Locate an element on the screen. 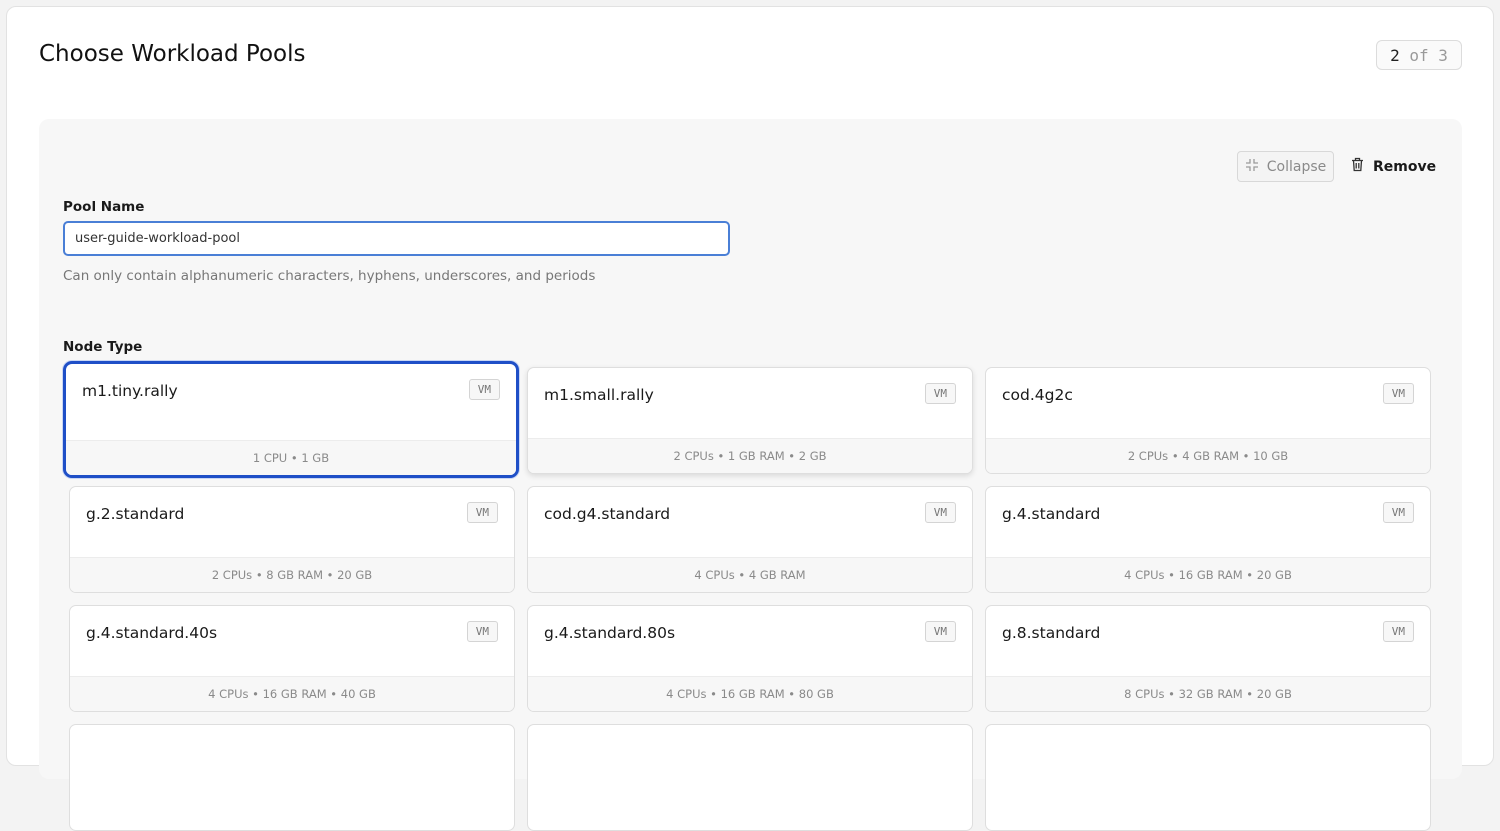  node-type-spec: 4 CPUs • 4 GB RAM is located at coordinates (750, 574).